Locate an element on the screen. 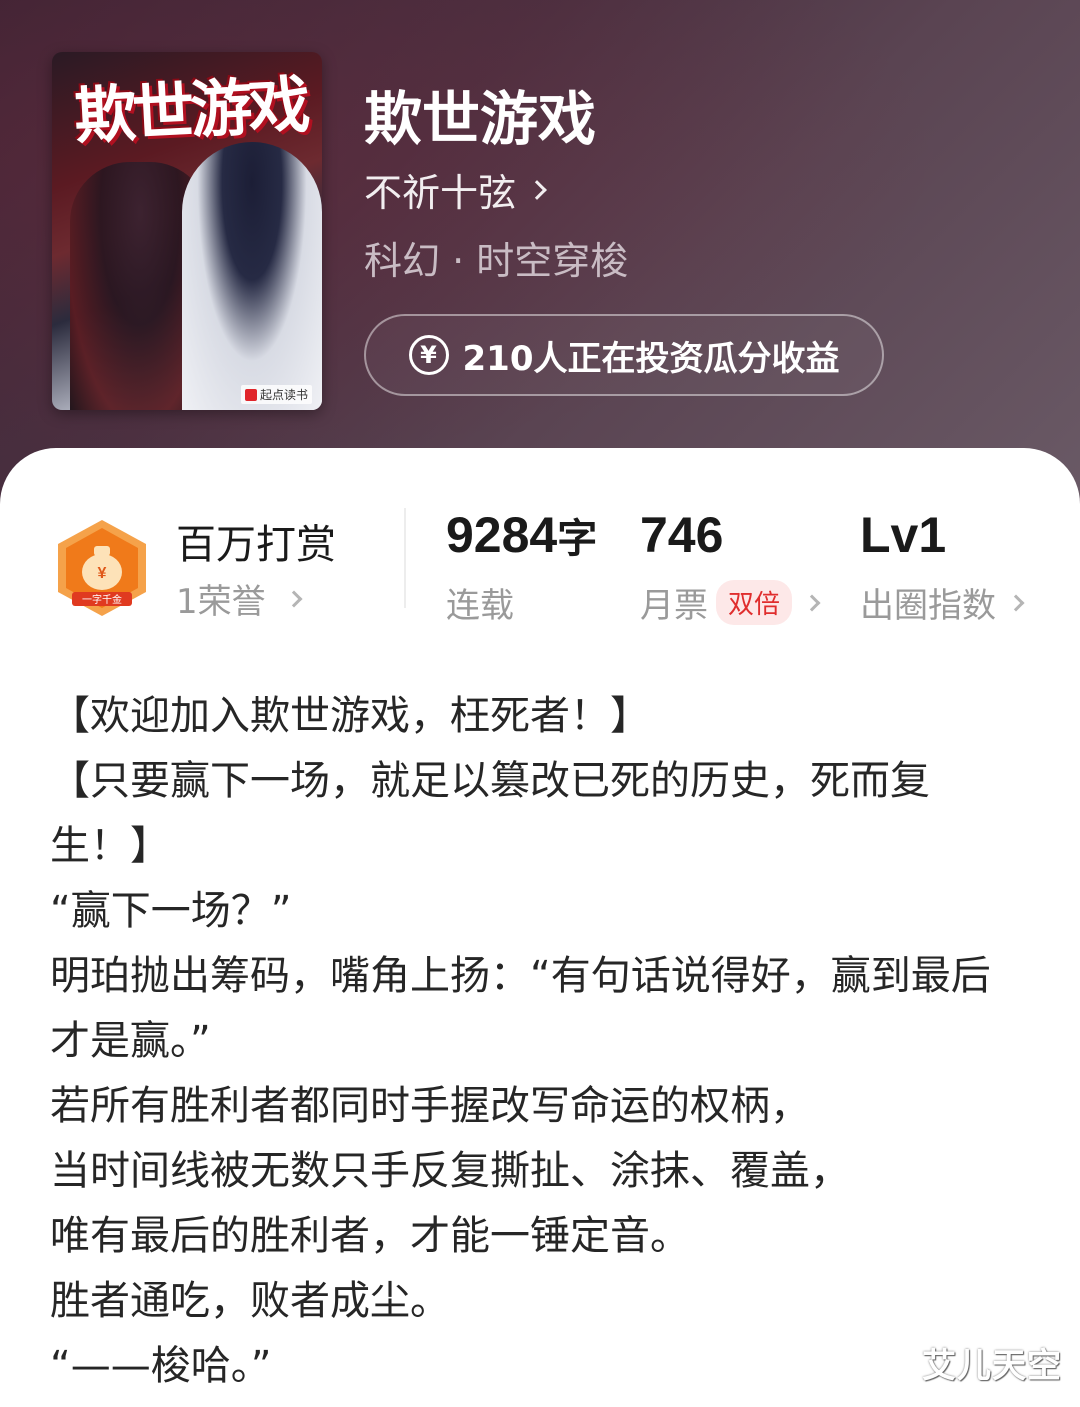 This screenshot has width=1080, height=1407. monthly-ticket-label: 月票 is located at coordinates (674, 606).